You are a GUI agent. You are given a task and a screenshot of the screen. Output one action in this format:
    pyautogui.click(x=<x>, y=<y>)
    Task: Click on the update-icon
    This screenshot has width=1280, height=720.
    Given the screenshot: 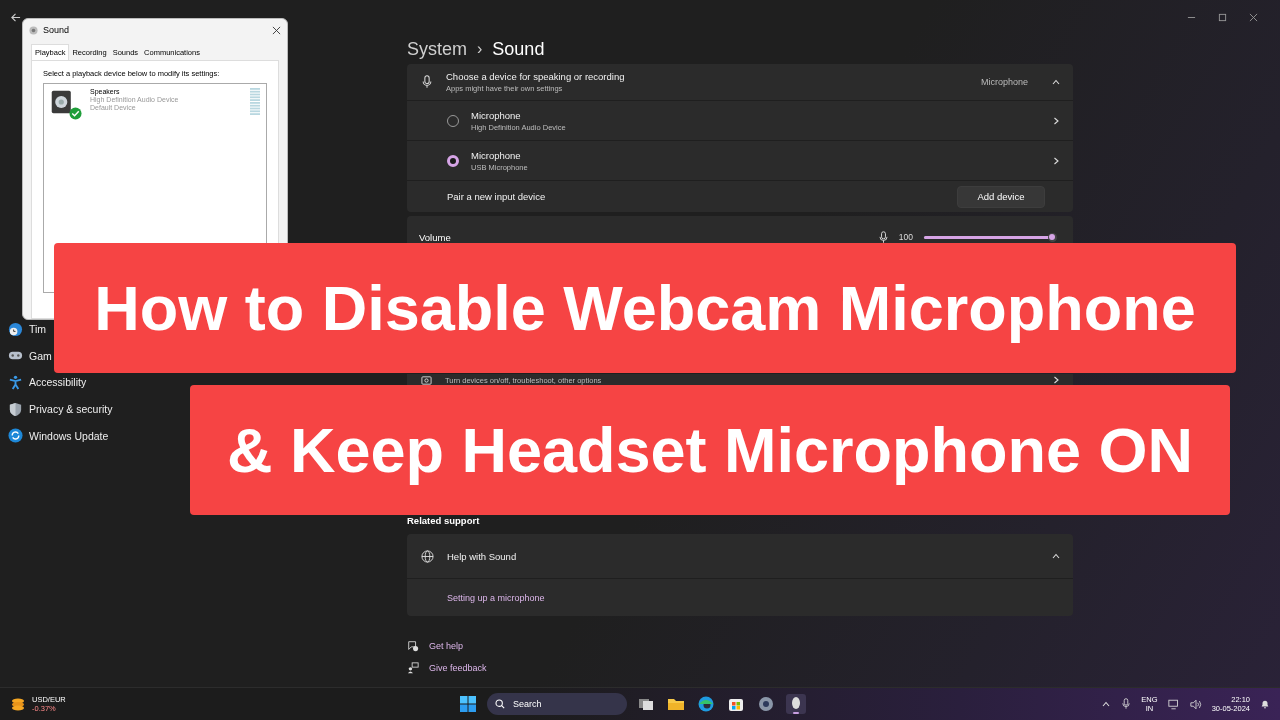 What is the action you would take?
    pyautogui.click(x=15, y=436)
    